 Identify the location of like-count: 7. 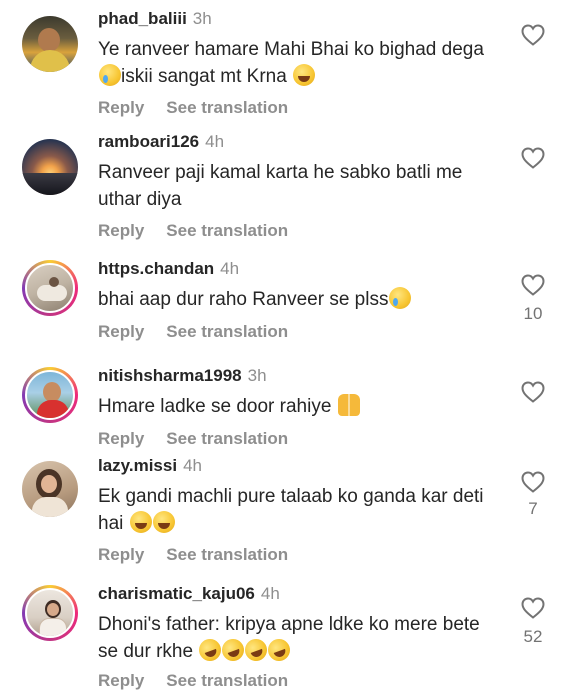
(533, 508).